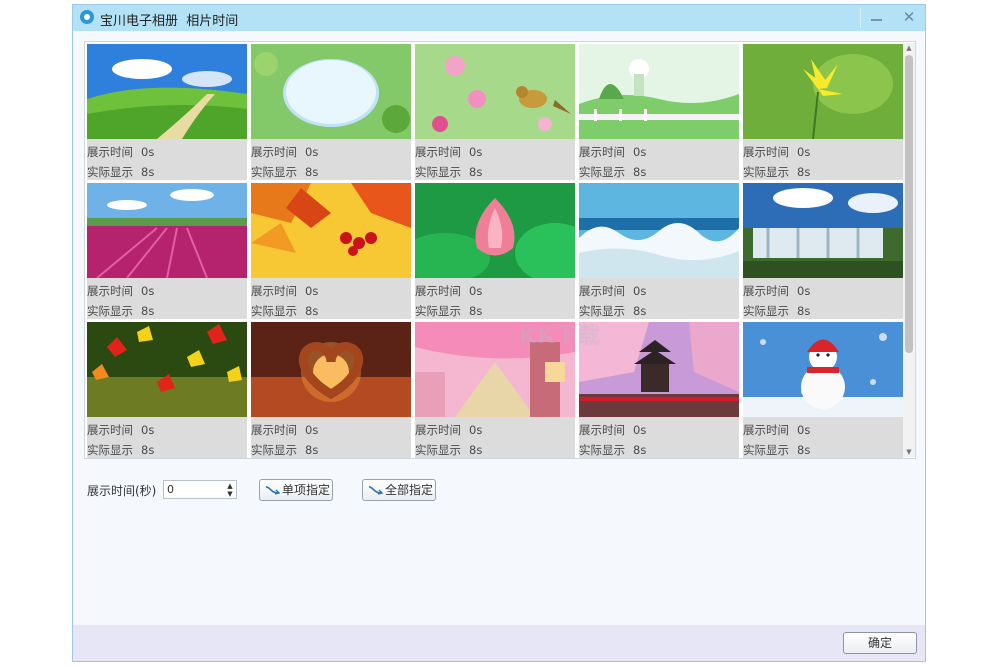 The width and height of the screenshot is (1000, 666). What do you see at coordinates (169, 19) in the screenshot?
I see `window-title: 宝川电子相册 相片时间` at bounding box center [169, 19].